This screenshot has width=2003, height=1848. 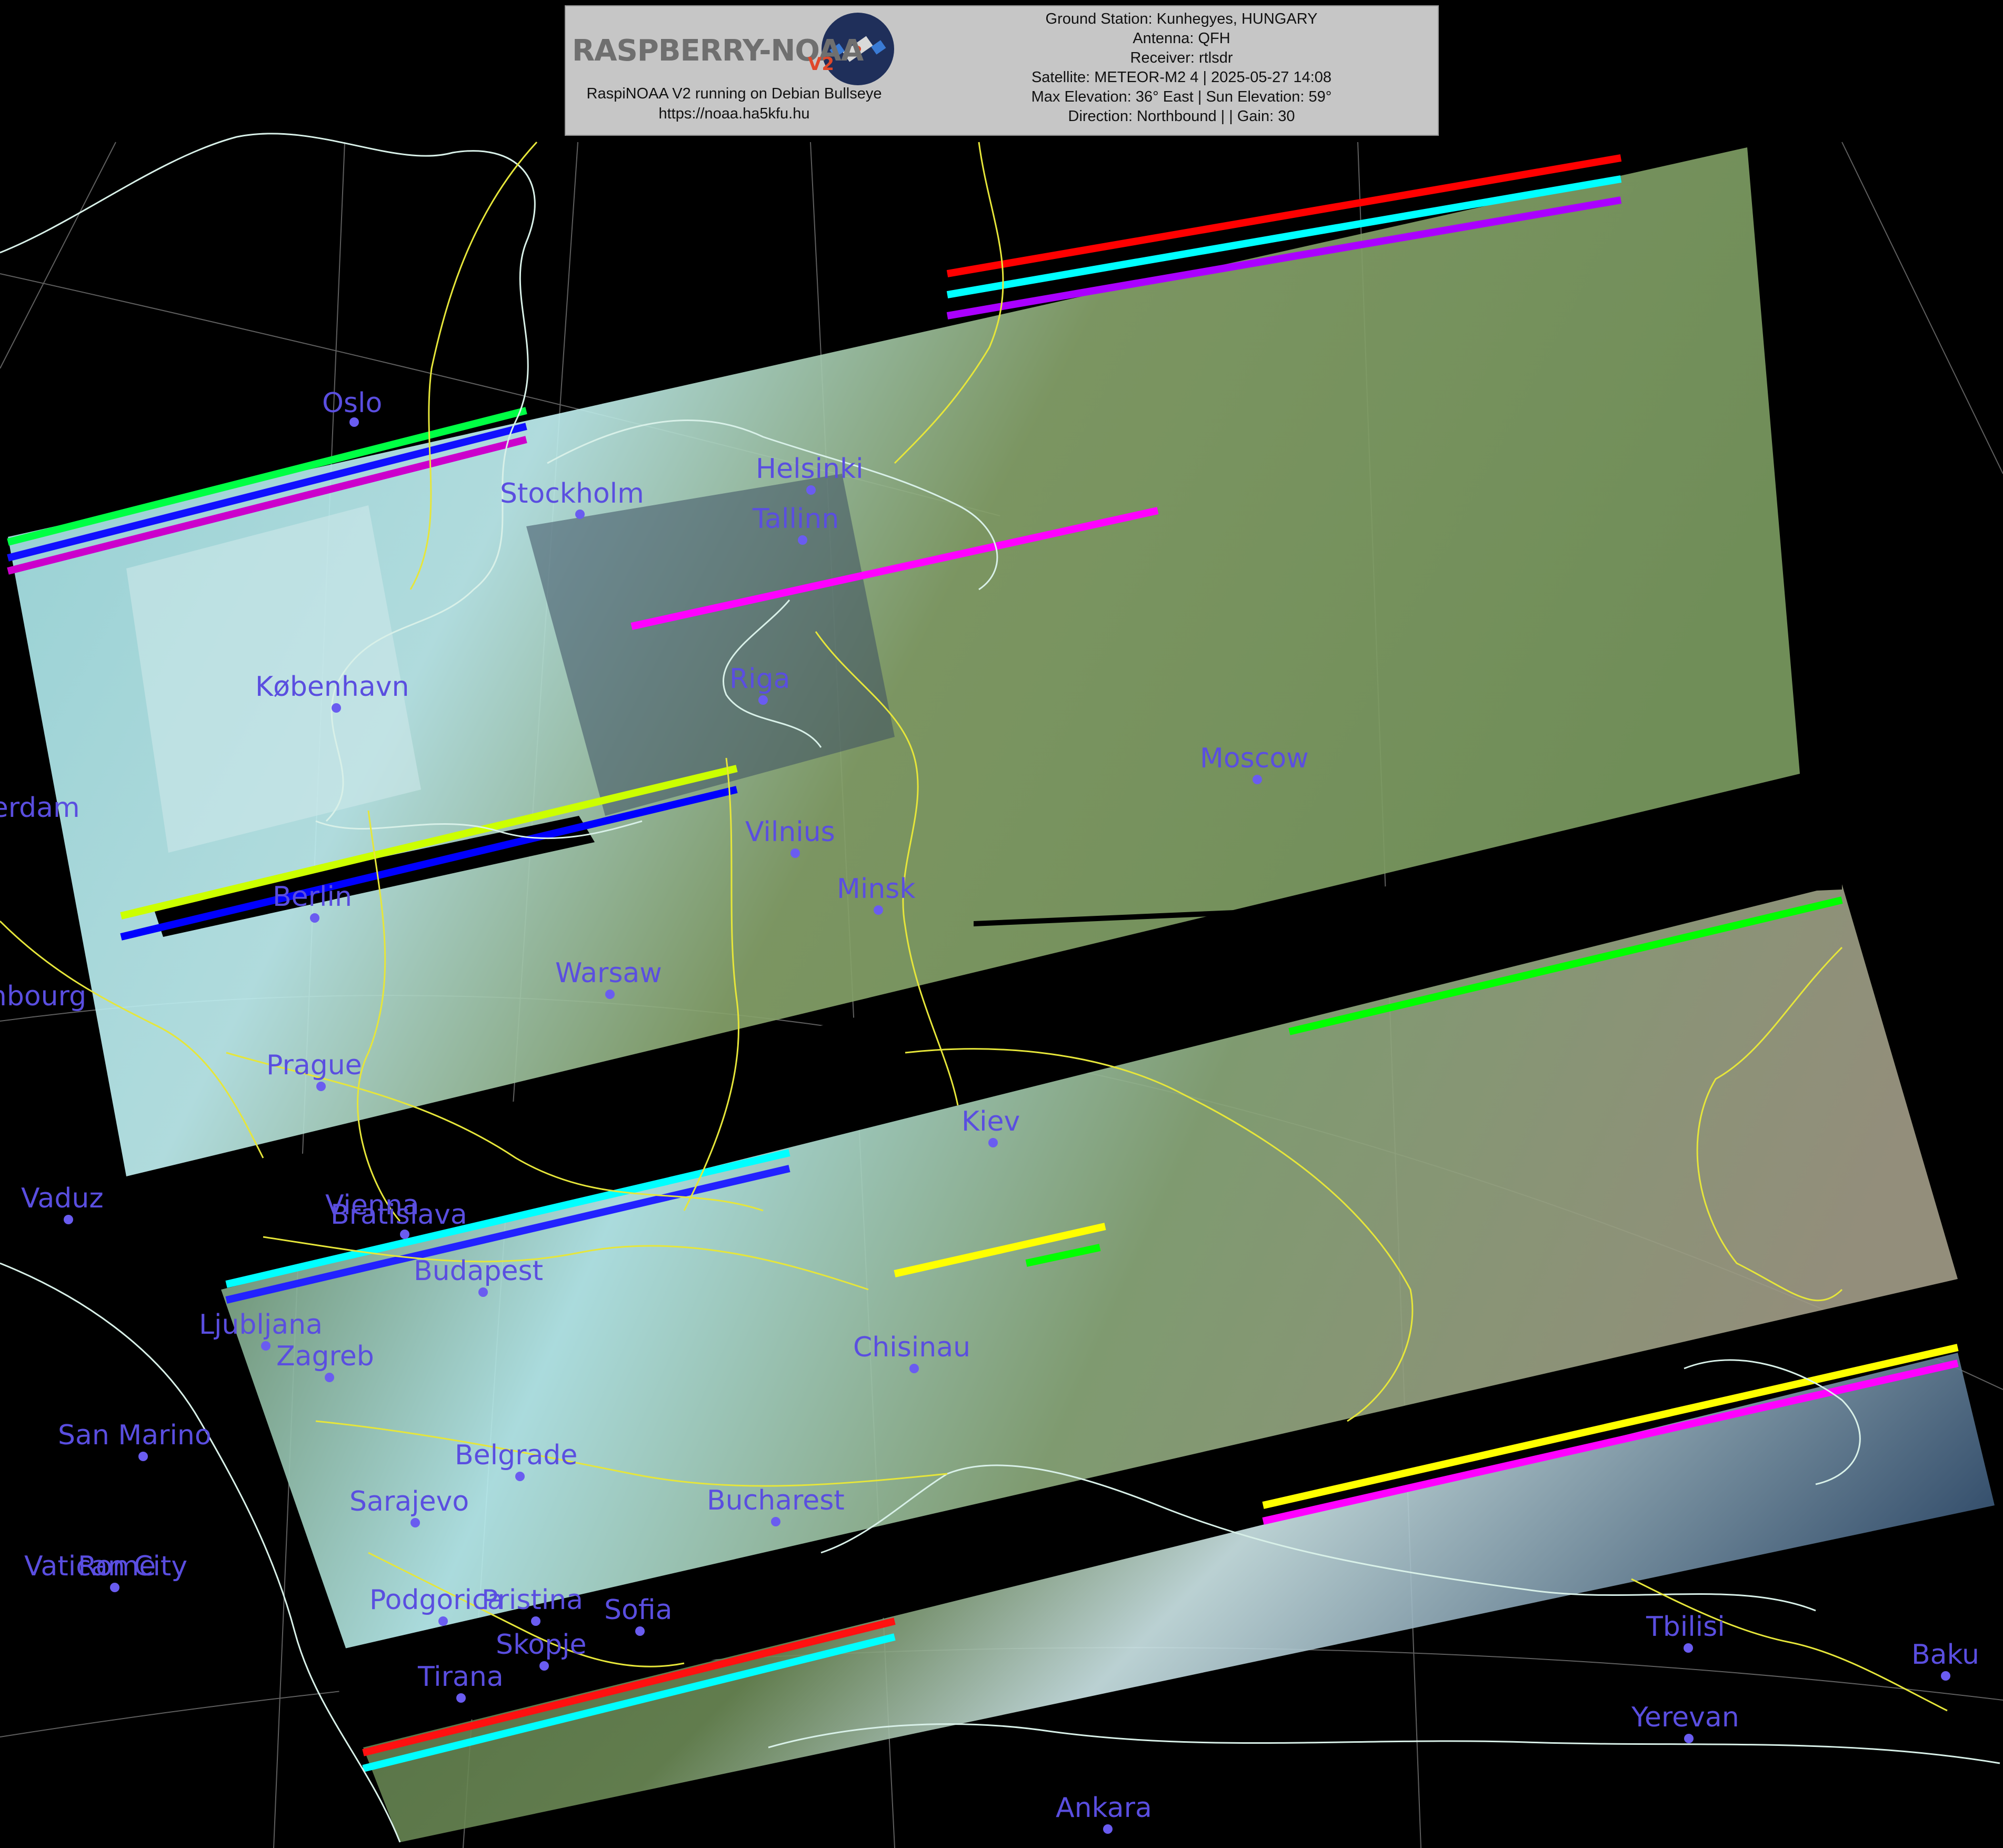 What do you see at coordinates (1945, 1655) in the screenshot?
I see `svg-text: Baku` at bounding box center [1945, 1655].